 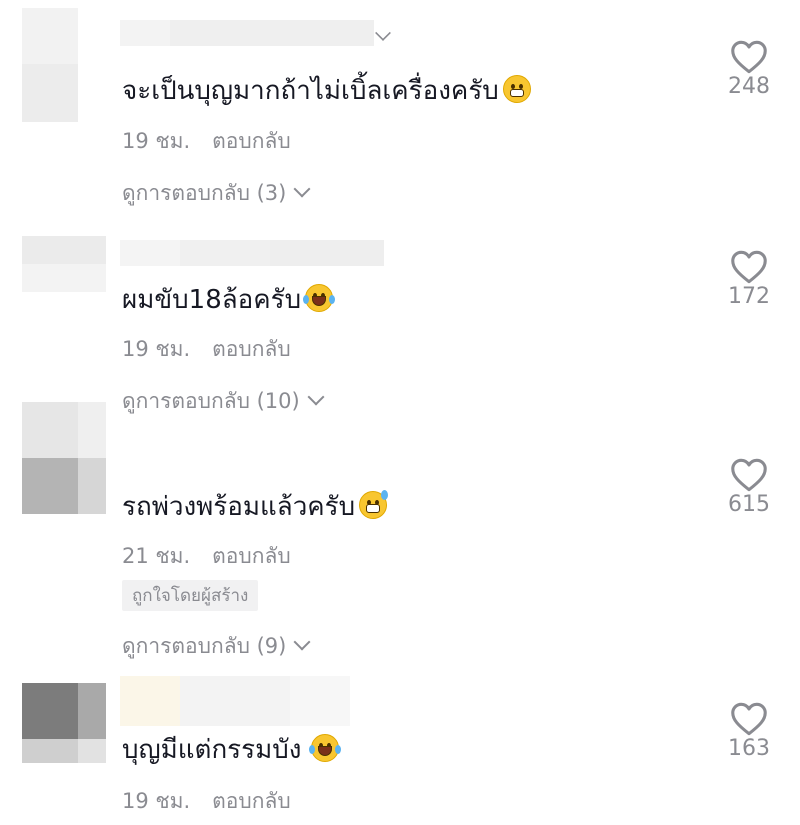 I want to click on like-count: 615, so click(x=749, y=504).